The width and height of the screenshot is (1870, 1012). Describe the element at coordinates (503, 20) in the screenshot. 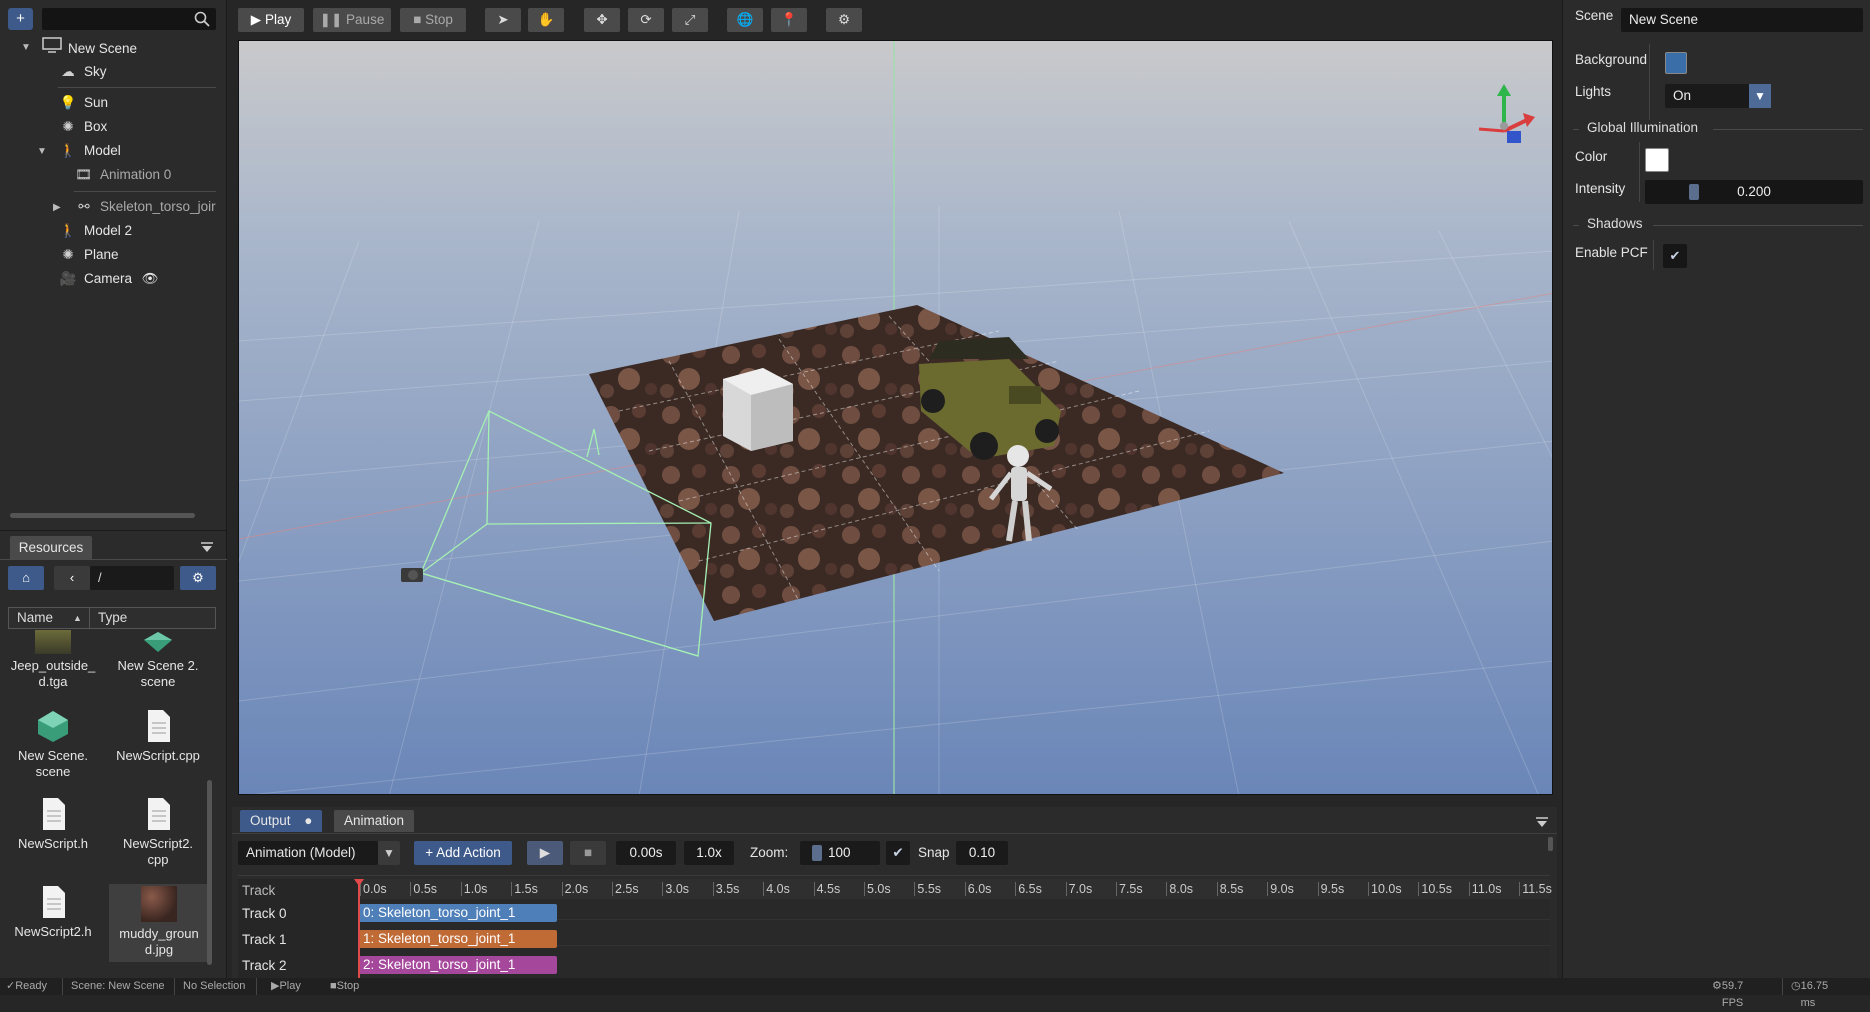

I see `select-tool-button: ➤` at that location.